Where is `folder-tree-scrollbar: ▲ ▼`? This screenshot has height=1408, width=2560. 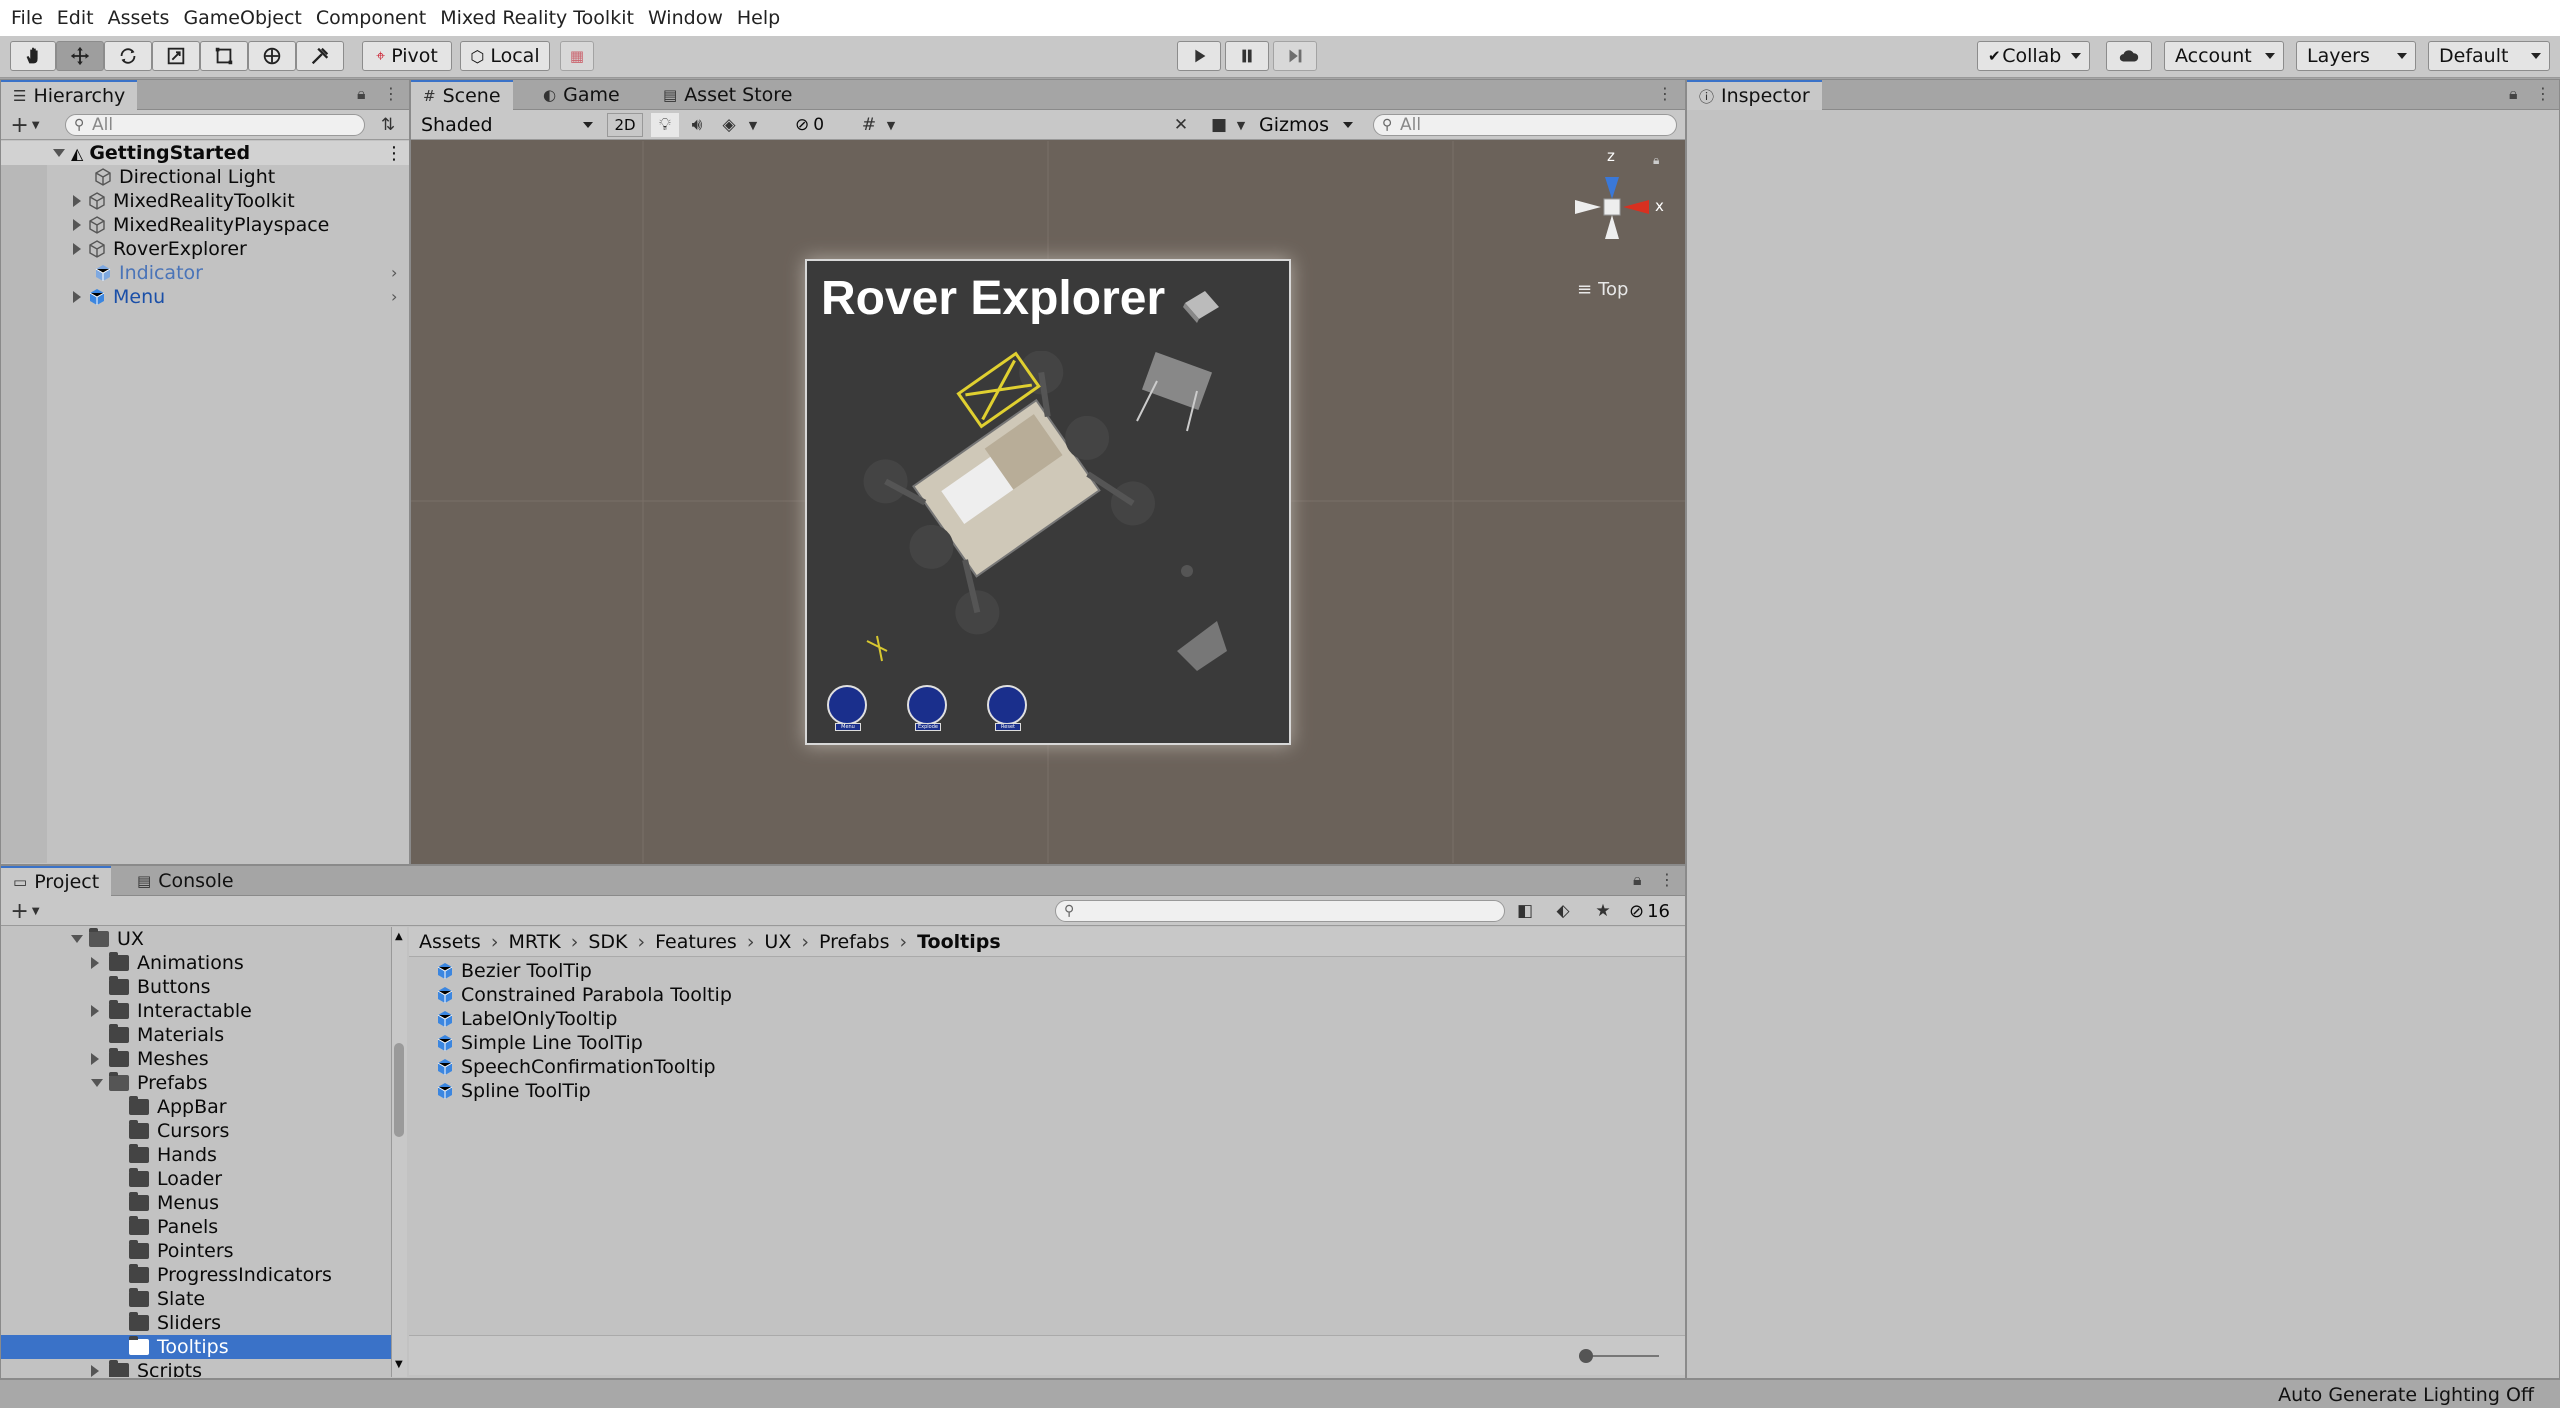 folder-tree-scrollbar: ▲ ▼ is located at coordinates (399, 1152).